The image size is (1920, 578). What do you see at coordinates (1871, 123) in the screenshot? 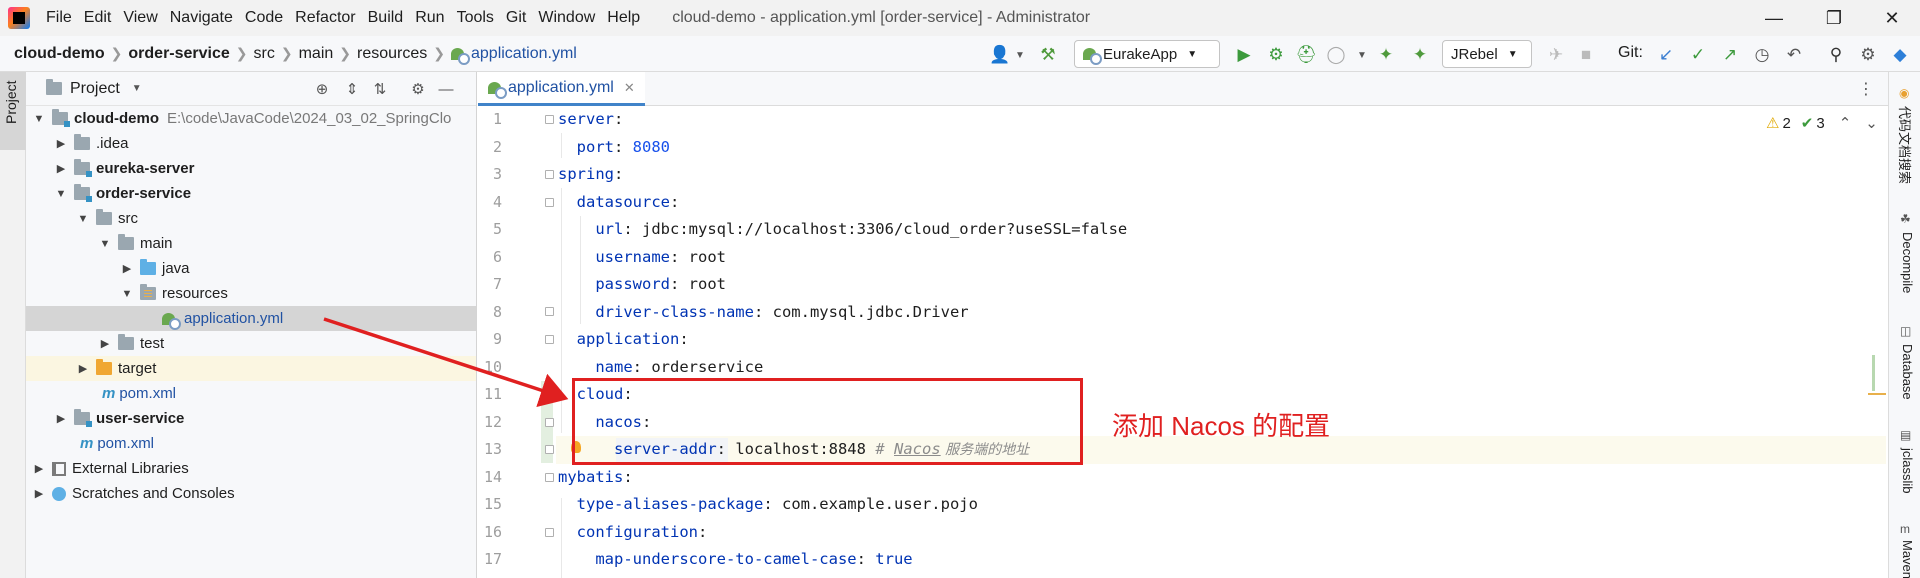
I see `next-issue-icon: ⌄` at bounding box center [1871, 123].